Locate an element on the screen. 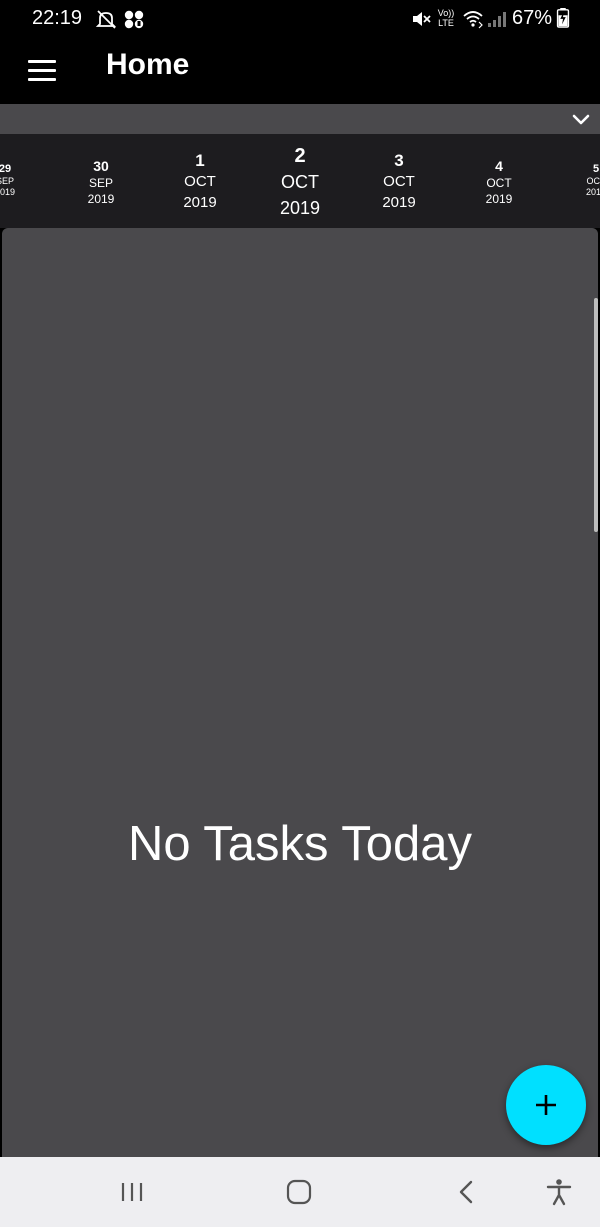 This screenshot has height=1227, width=600. plus-icon is located at coordinates (546, 1105).